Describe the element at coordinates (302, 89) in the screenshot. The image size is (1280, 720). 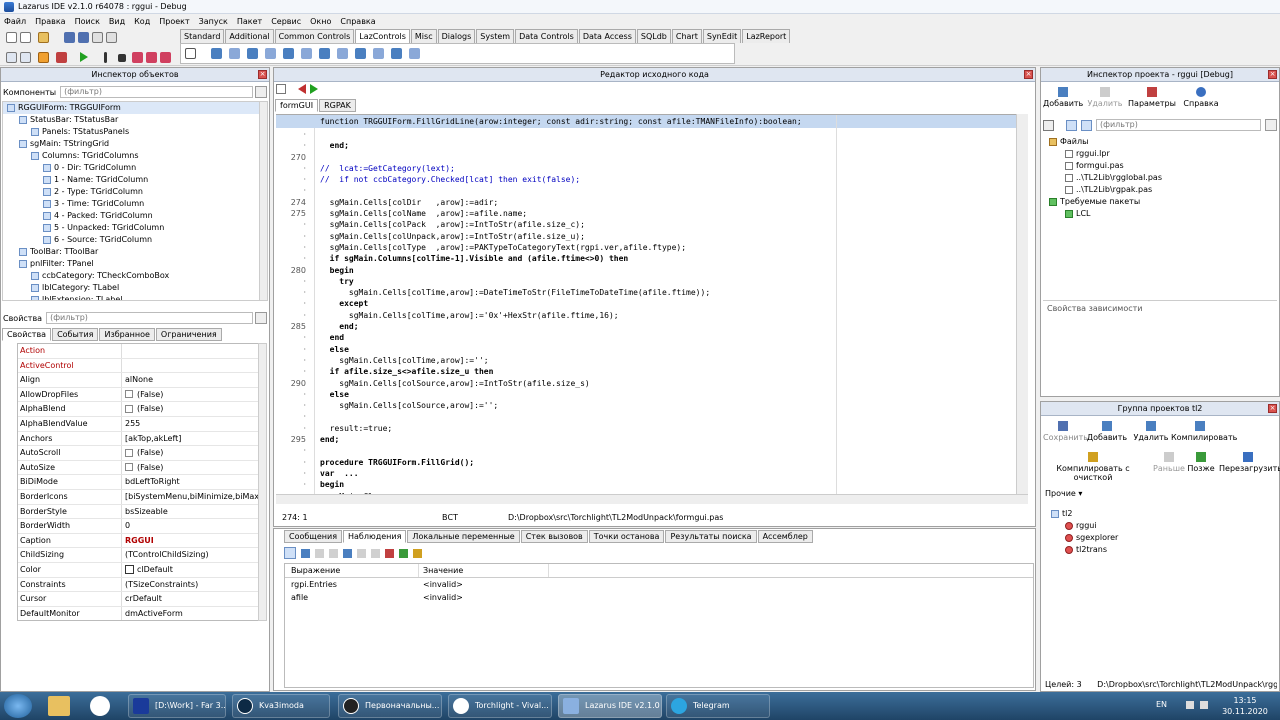
I see `jump-back-icon` at that location.